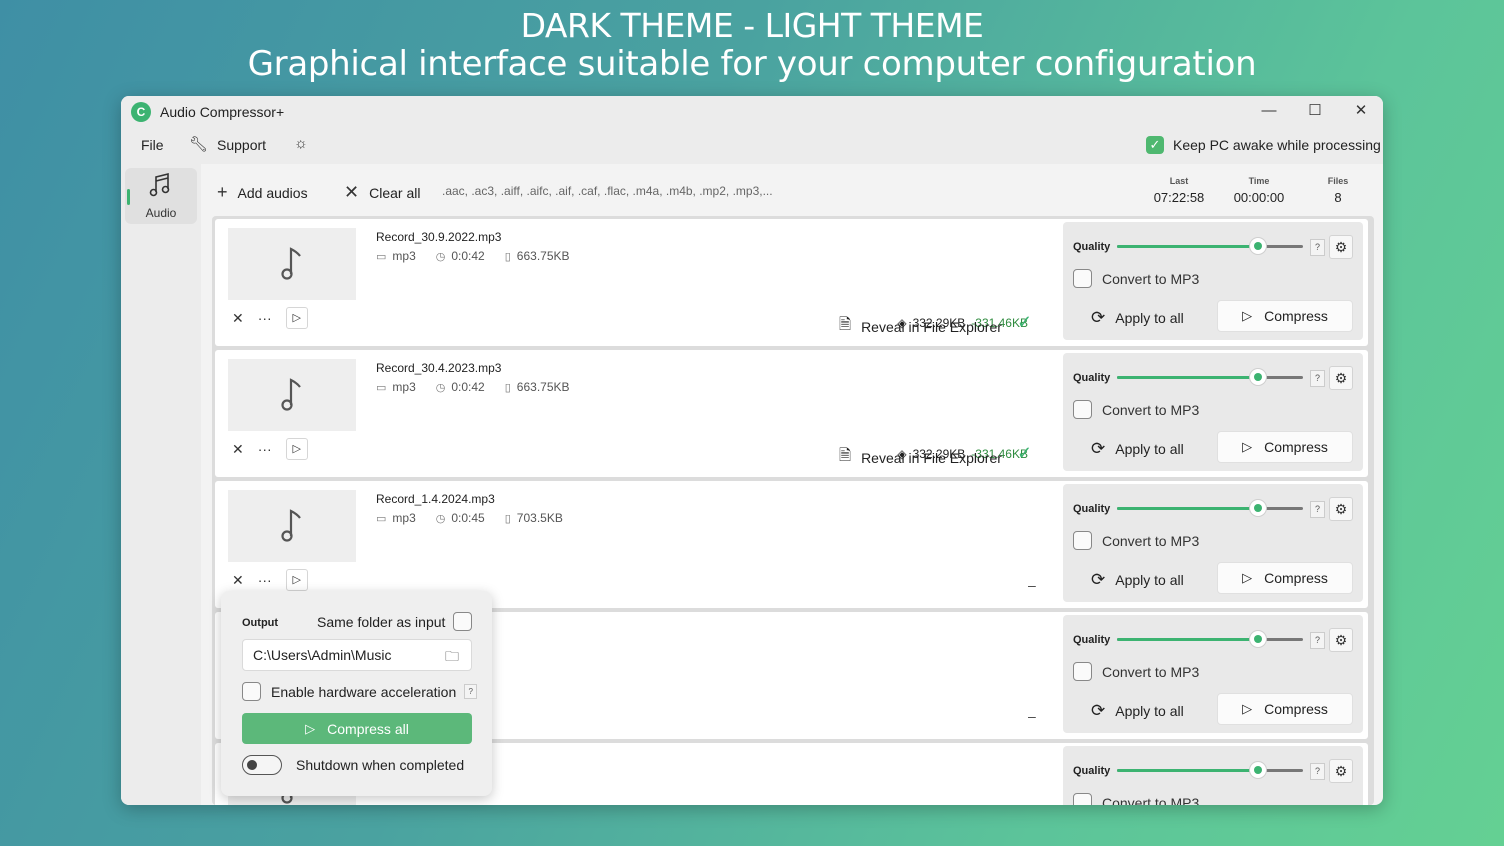 This screenshot has height=846, width=1504. What do you see at coordinates (1098, 579) in the screenshot?
I see `sync-icon: ⟳` at bounding box center [1098, 579].